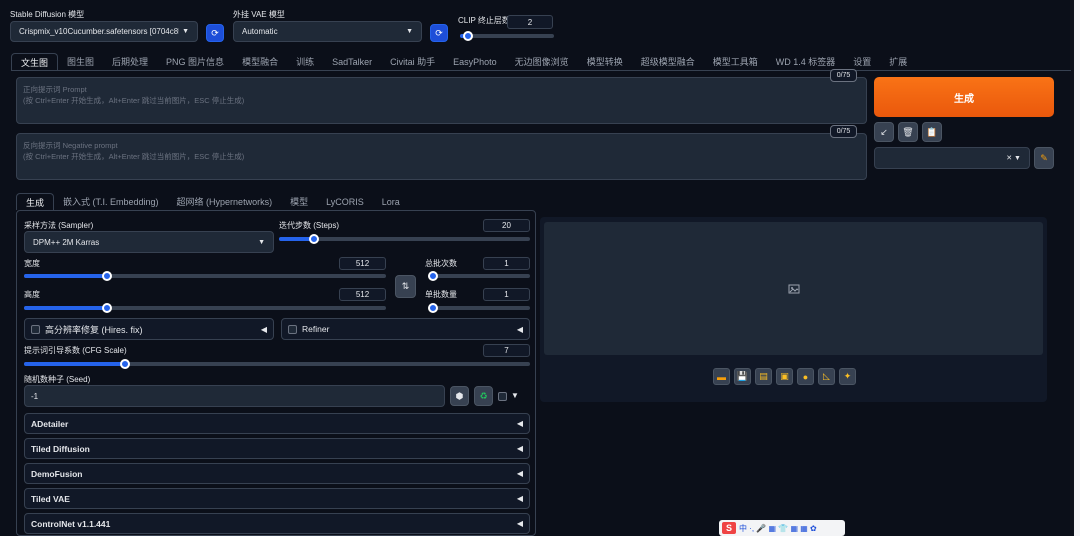 This screenshot has height=536, width=1080. What do you see at coordinates (1044, 158) in the screenshot?
I see `edit-styles-button: ✎` at bounding box center [1044, 158].